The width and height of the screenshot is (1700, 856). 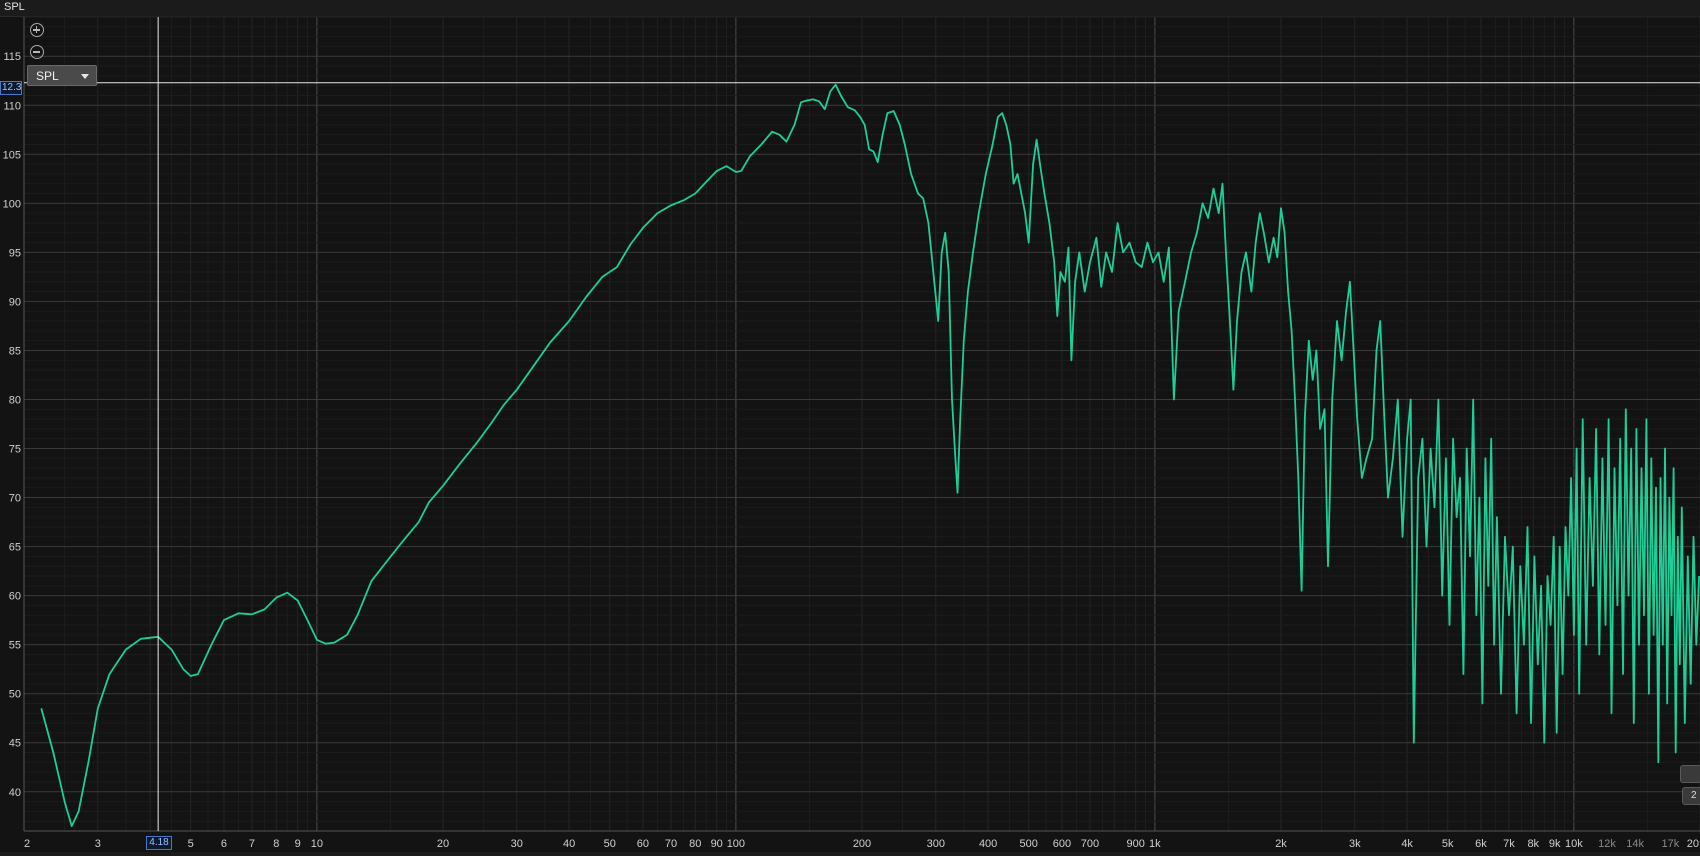 I want to click on x-tick-label: 400, so click(x=988, y=844).